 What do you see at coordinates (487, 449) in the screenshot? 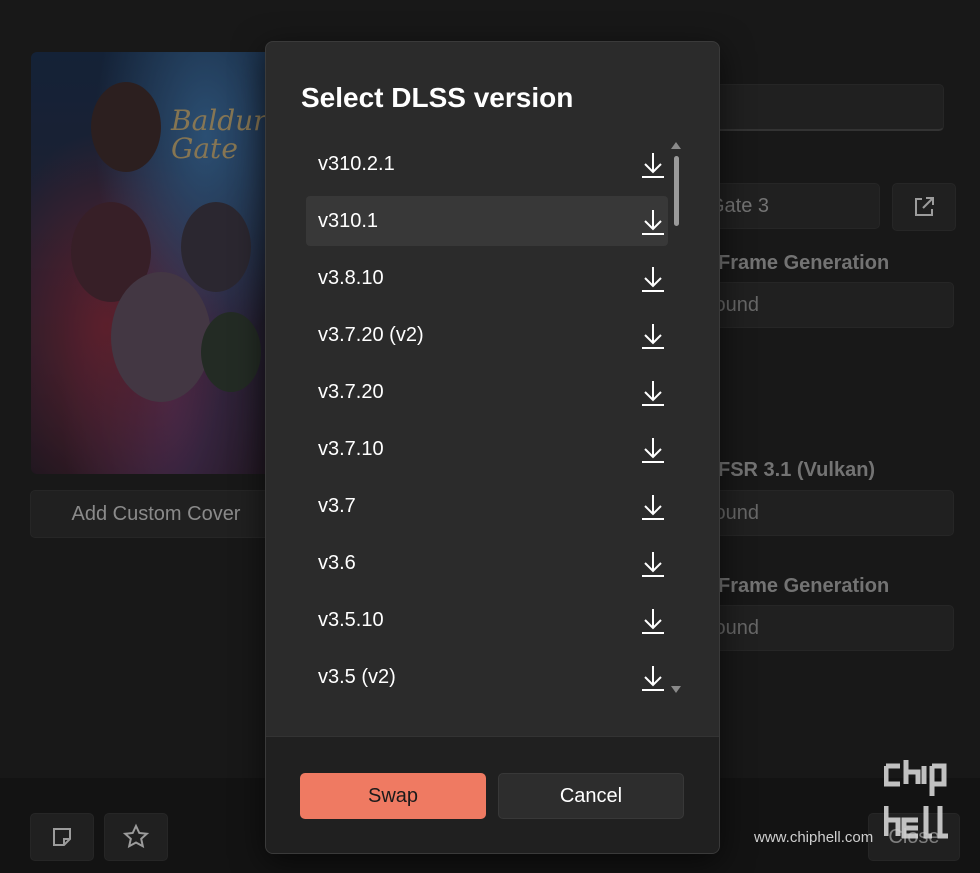
I see `version-item: v3.7.10` at bounding box center [487, 449].